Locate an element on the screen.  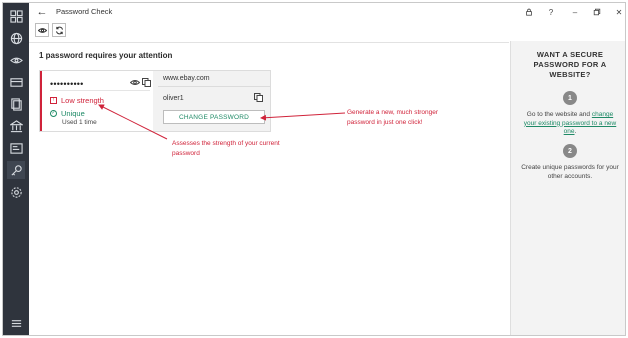
masked-password: •••••••••• is located at coordinates (67, 84).